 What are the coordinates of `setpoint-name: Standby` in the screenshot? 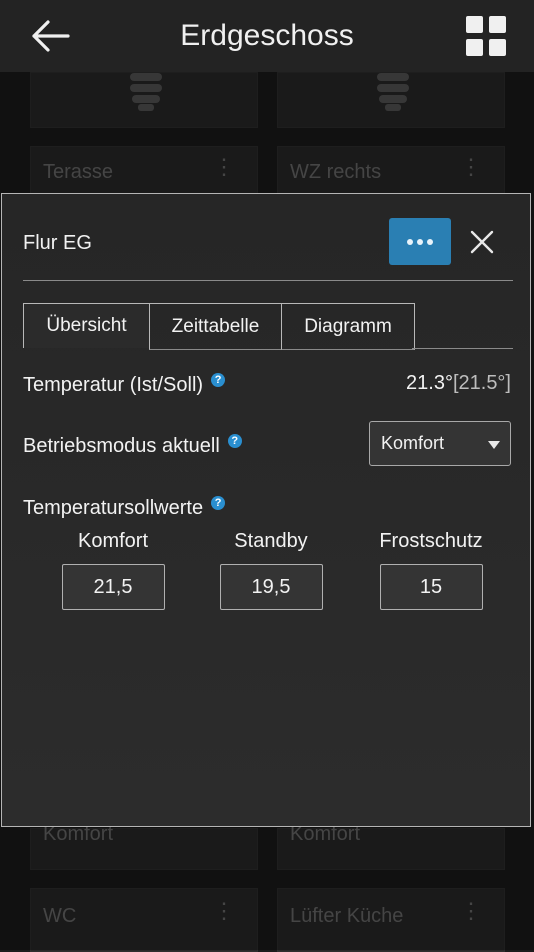 It's located at (271, 541).